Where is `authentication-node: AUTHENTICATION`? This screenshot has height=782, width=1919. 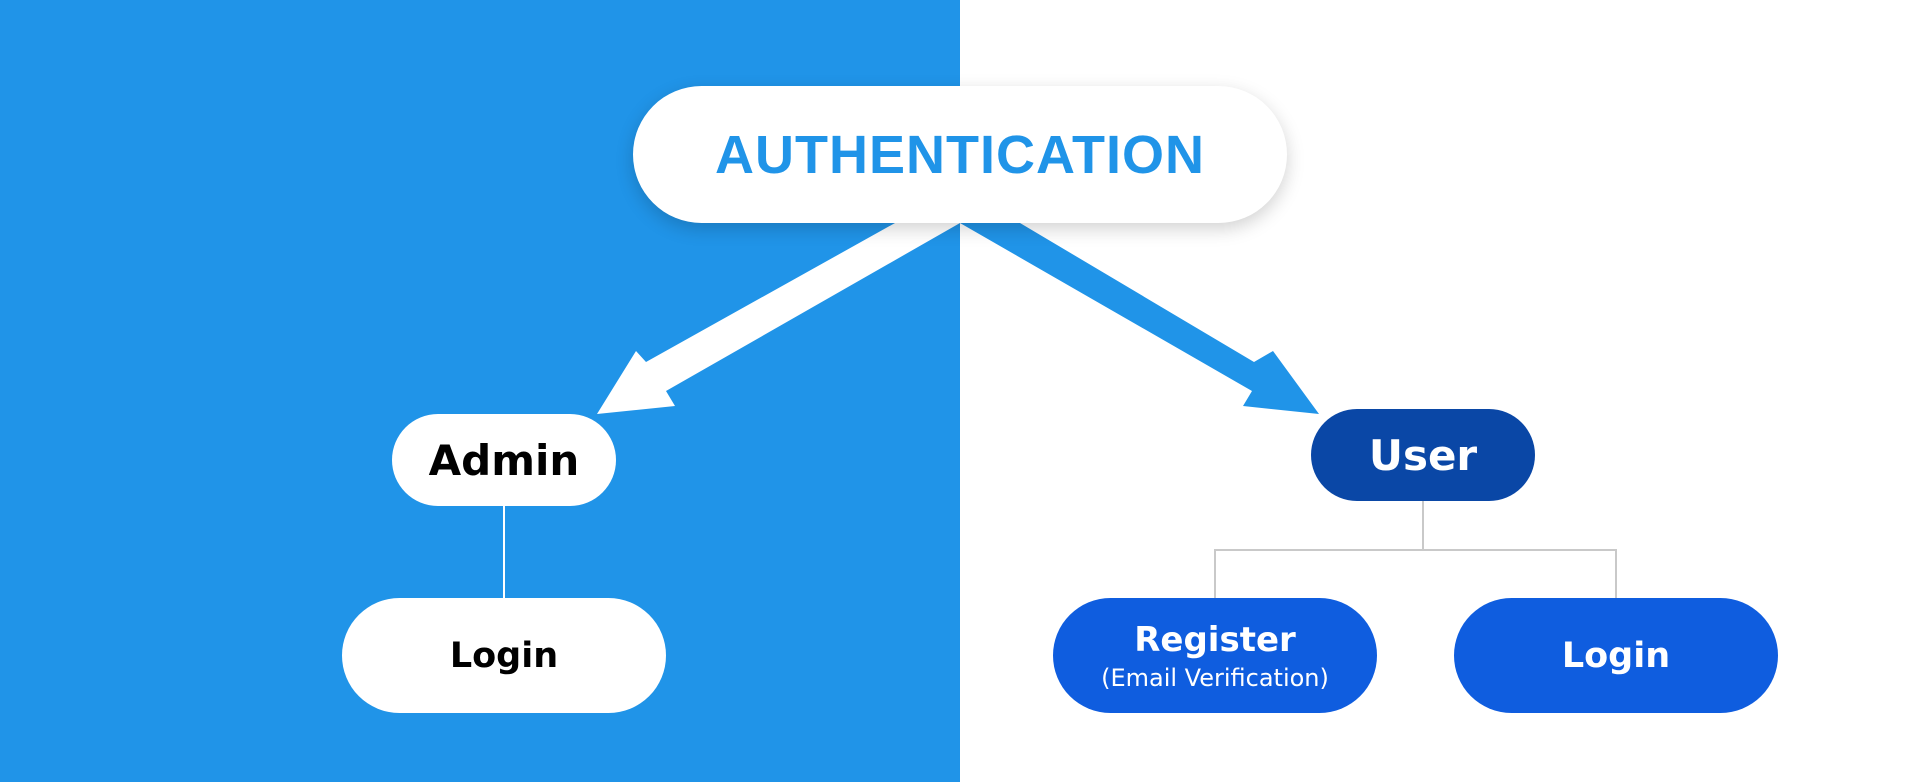
authentication-node: AUTHENTICATION is located at coordinates (960, 154).